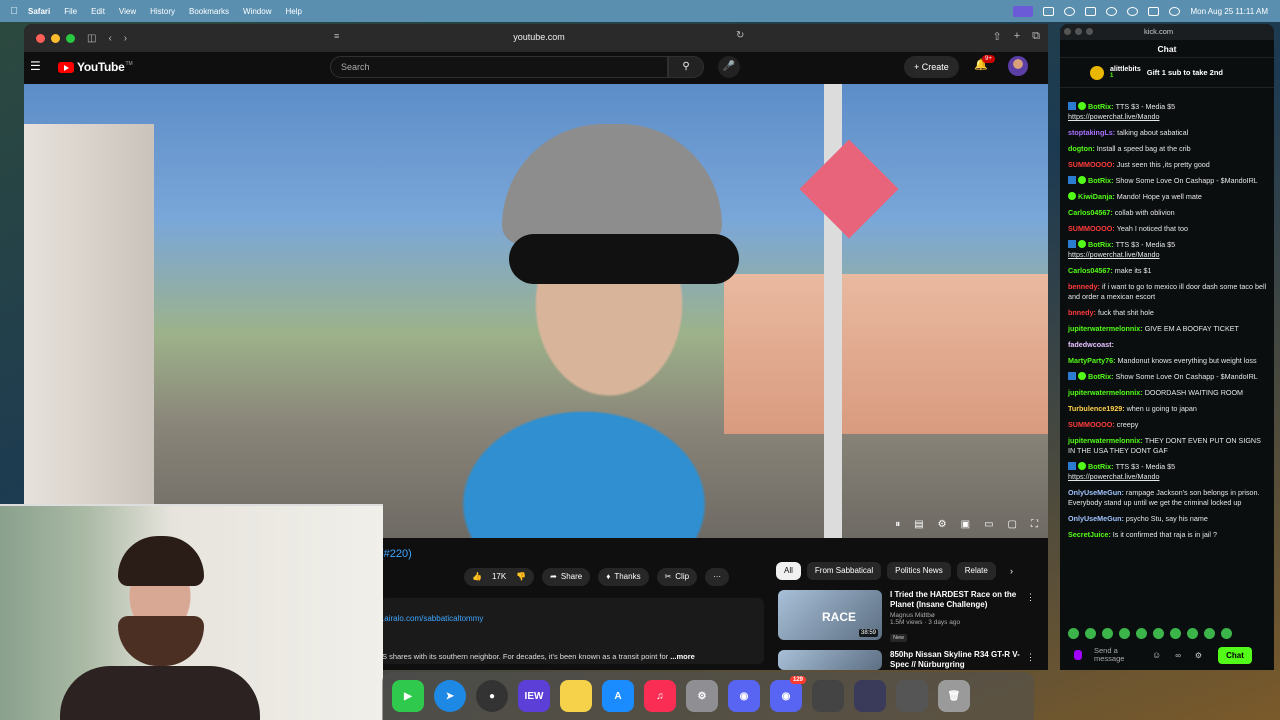  I want to click on reload-icon: ↻, so click(740, 35).